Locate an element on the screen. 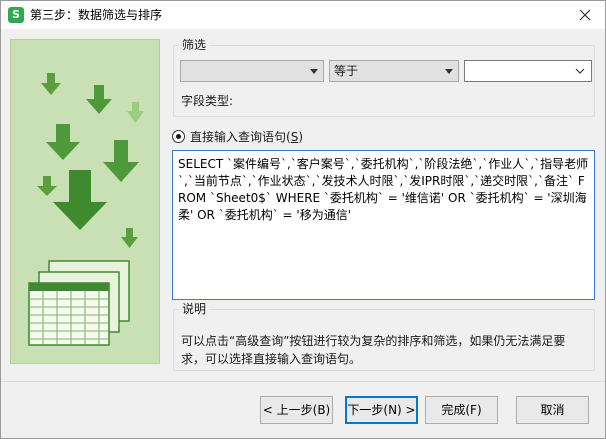 The image size is (606, 439). window-title: 第三步：数据筛选与排序 is located at coordinates (96, 15).